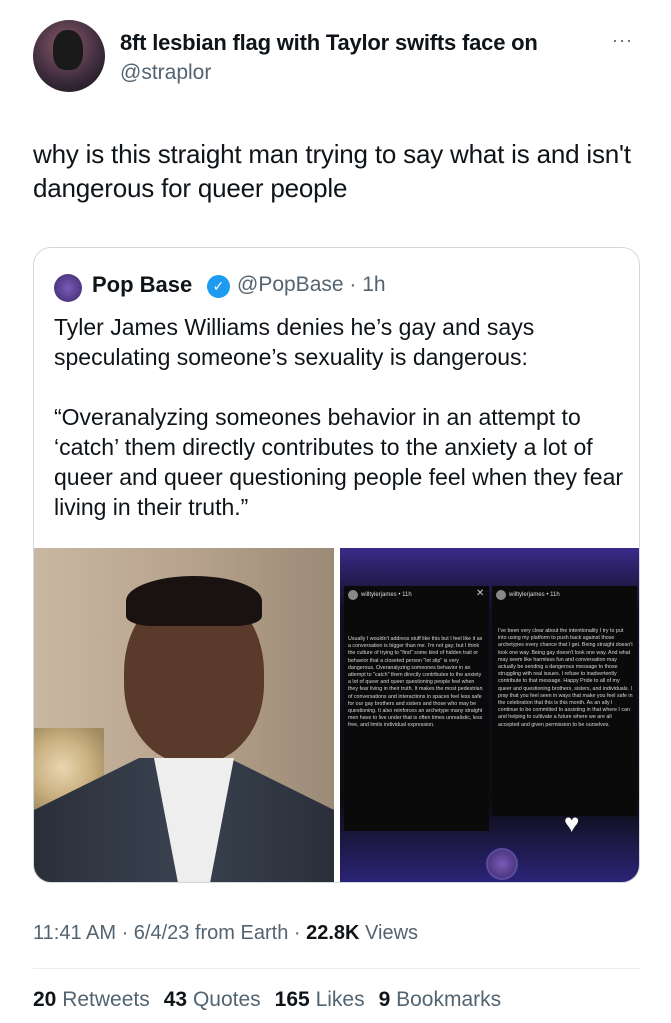  What do you see at coordinates (68, 288) in the screenshot?
I see `quote-avatar` at bounding box center [68, 288].